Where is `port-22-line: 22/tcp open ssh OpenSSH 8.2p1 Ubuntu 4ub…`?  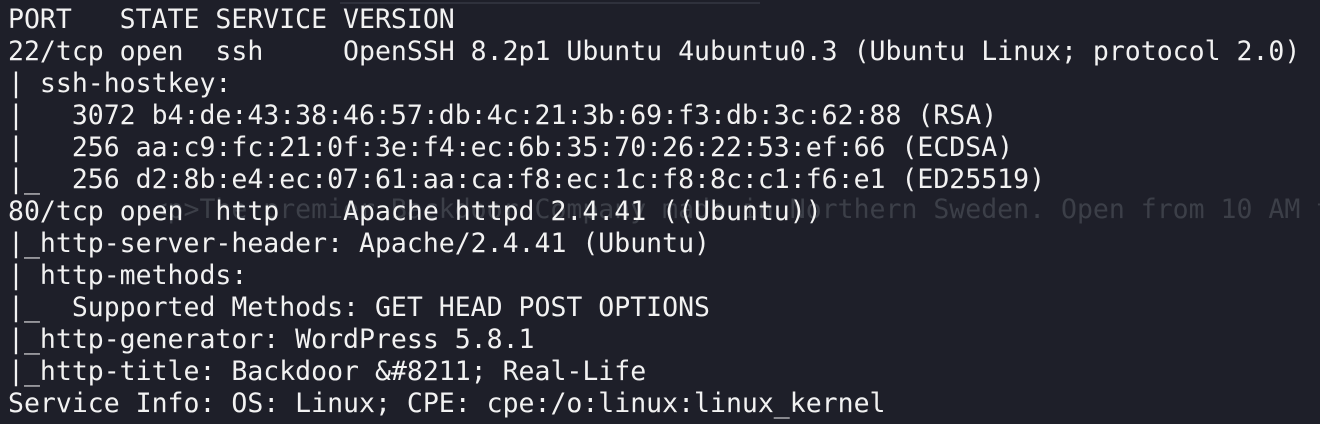
port-22-line: 22/tcp open ssh OpenSSH 8.2p1 Ubuntu 4ub… is located at coordinates (654, 51).